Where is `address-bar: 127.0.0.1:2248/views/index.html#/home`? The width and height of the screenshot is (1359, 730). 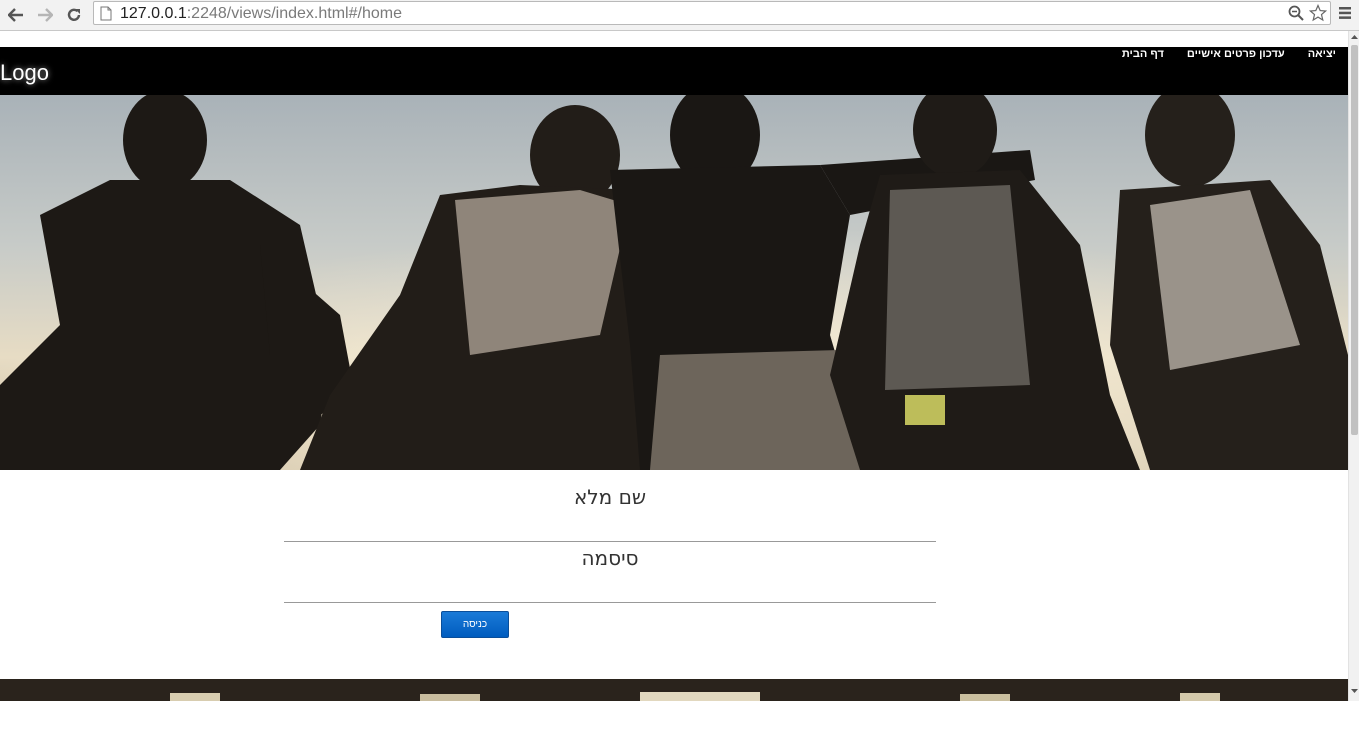 address-bar: 127.0.0.1:2248/views/index.html#/home is located at coordinates (712, 13).